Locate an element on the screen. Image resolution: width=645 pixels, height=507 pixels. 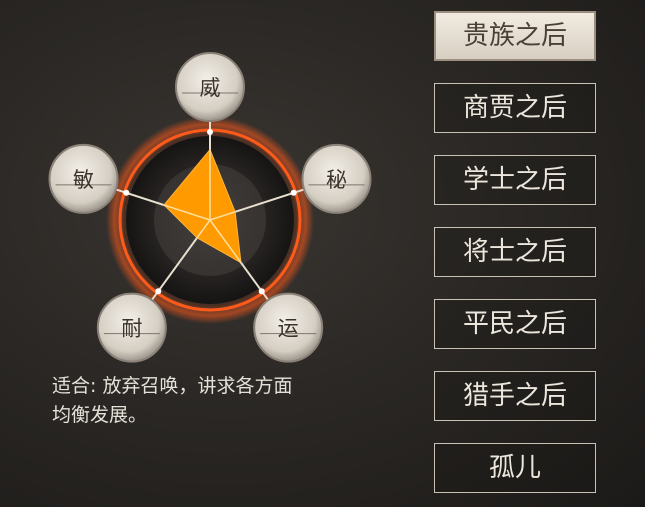
attribute-node-min: 敏 is located at coordinates (83, 178).